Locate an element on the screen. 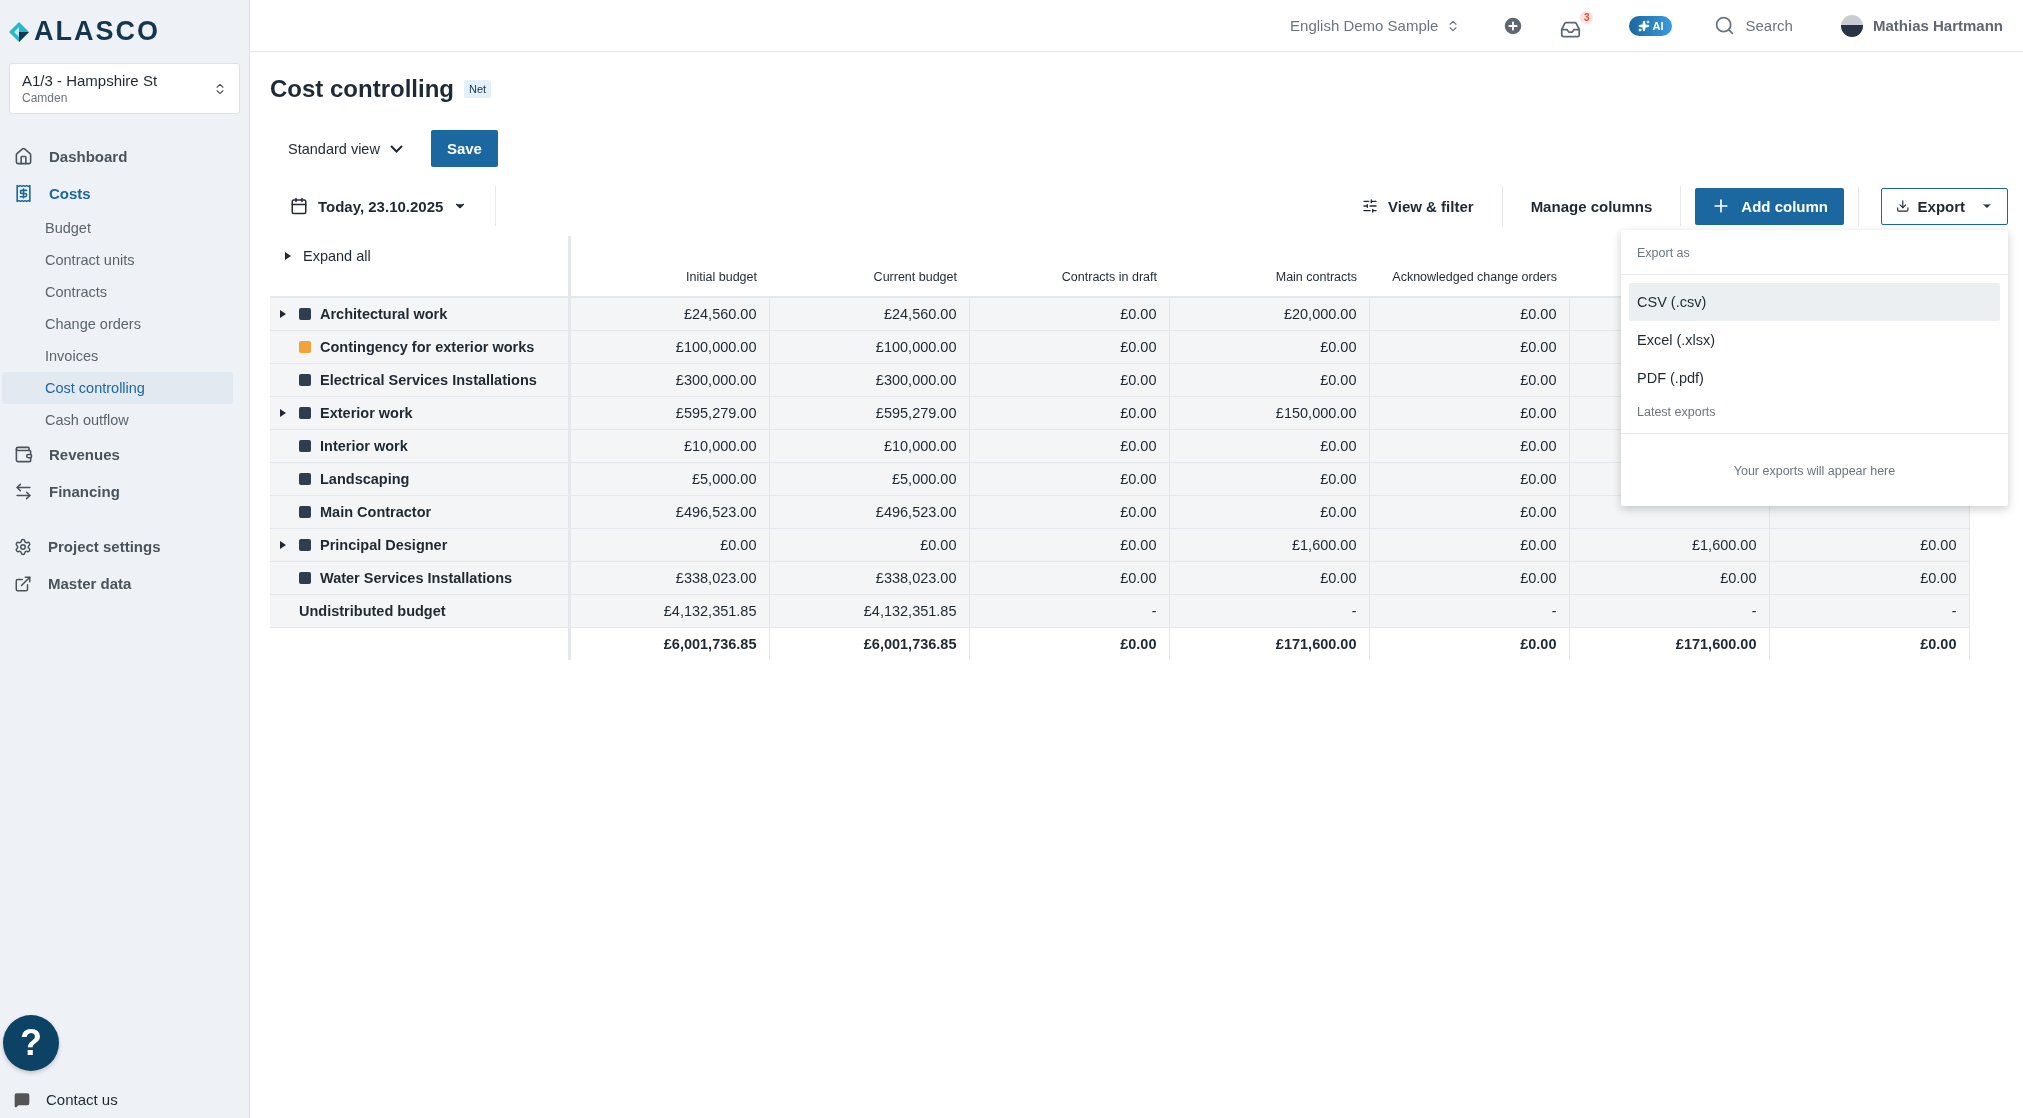  inbox-icon is located at coordinates (1571, 29).